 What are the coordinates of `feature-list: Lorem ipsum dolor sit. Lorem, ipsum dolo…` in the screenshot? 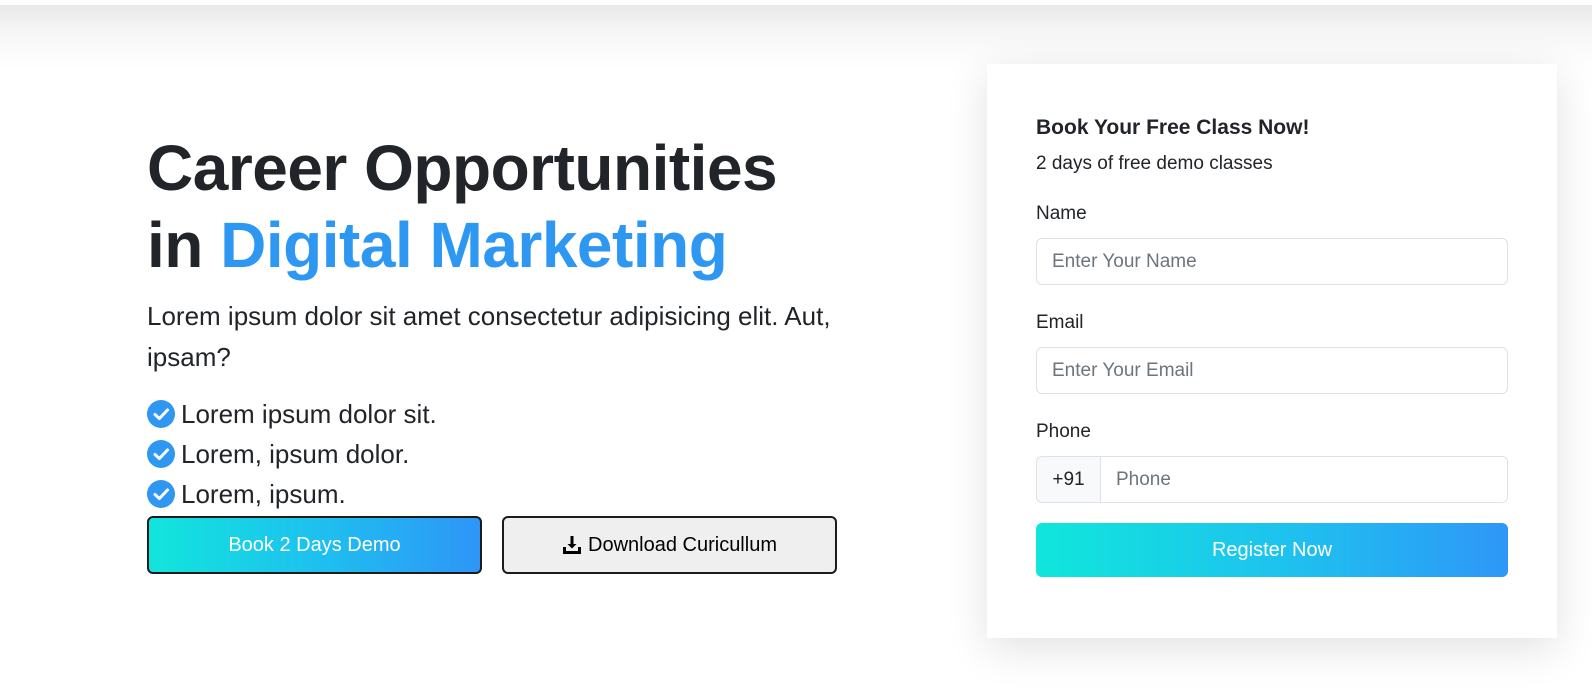 It's located at (507, 454).